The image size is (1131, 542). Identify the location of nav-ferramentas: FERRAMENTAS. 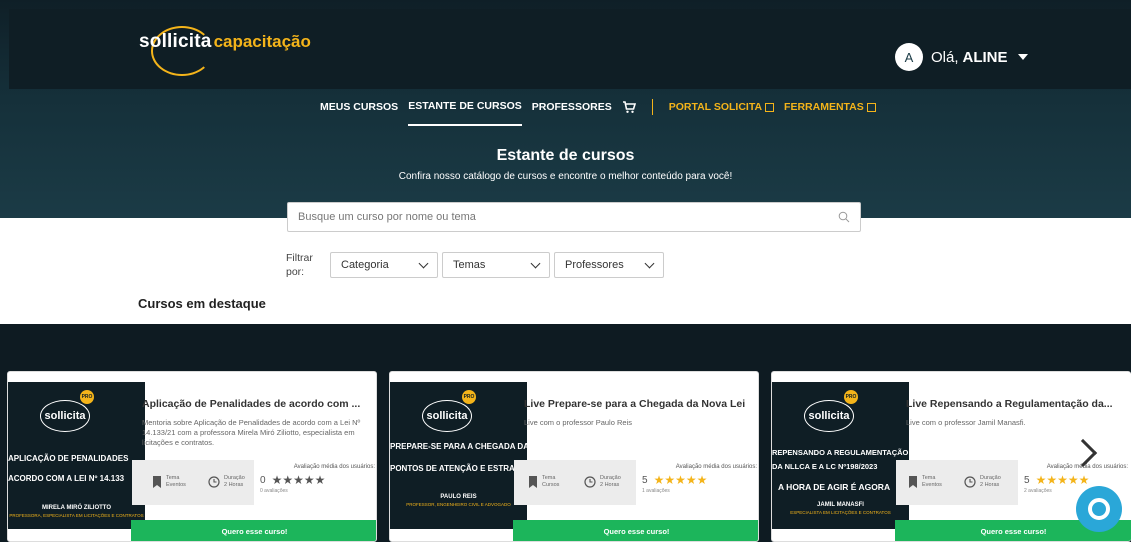
(830, 113).